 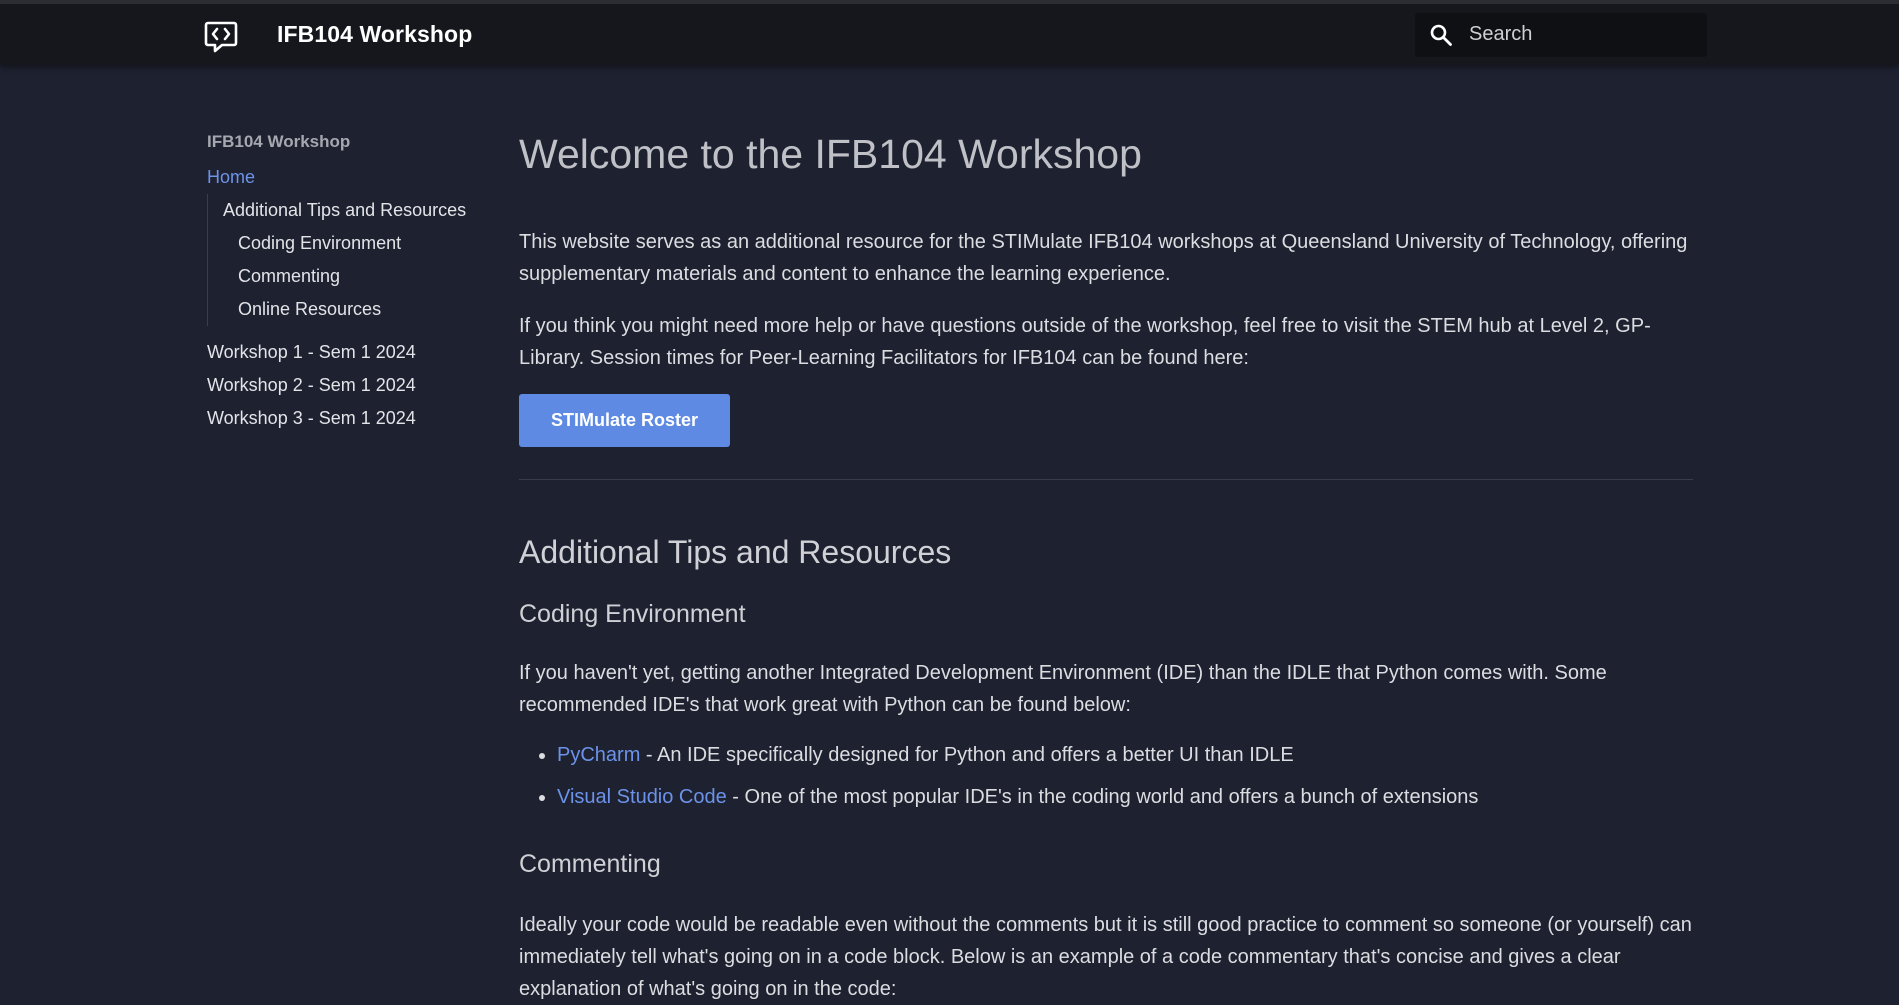 I want to click on search-icon, so click(x=1441, y=35).